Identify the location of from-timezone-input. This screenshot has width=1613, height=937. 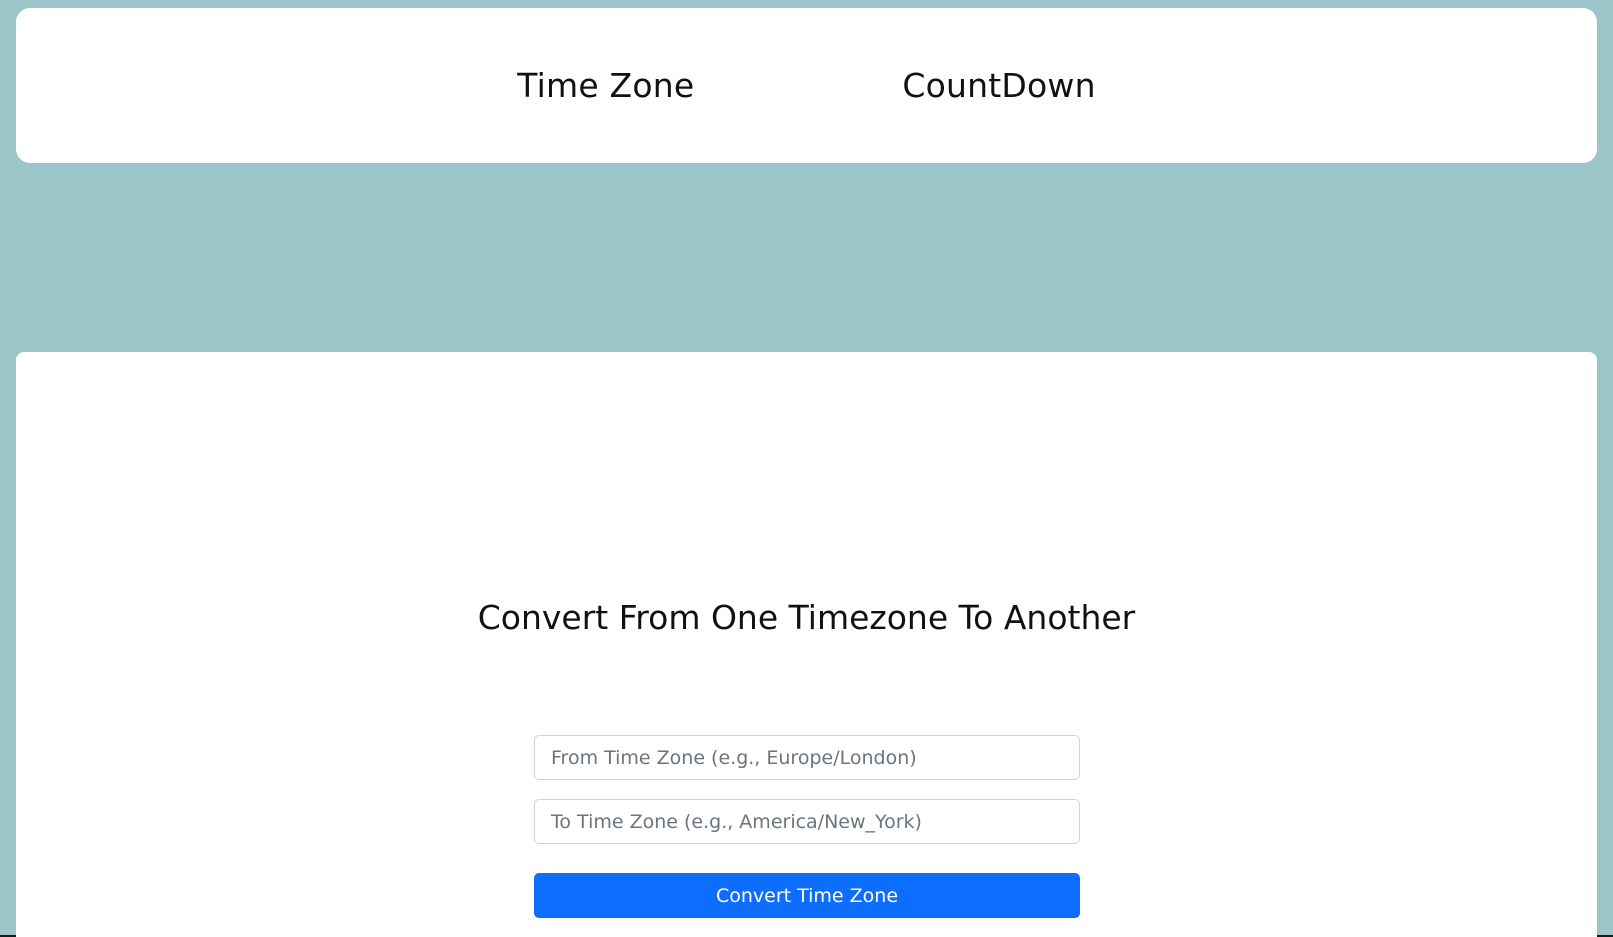
(807, 757).